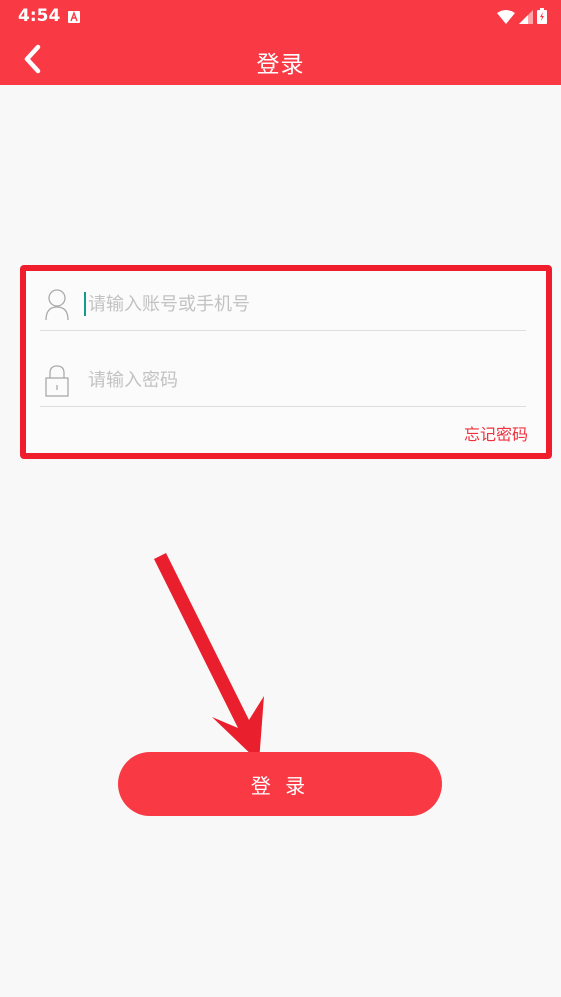 Image resolution: width=561 pixels, height=997 pixels. Describe the element at coordinates (298, 304) in the screenshot. I see `username-input` at that location.